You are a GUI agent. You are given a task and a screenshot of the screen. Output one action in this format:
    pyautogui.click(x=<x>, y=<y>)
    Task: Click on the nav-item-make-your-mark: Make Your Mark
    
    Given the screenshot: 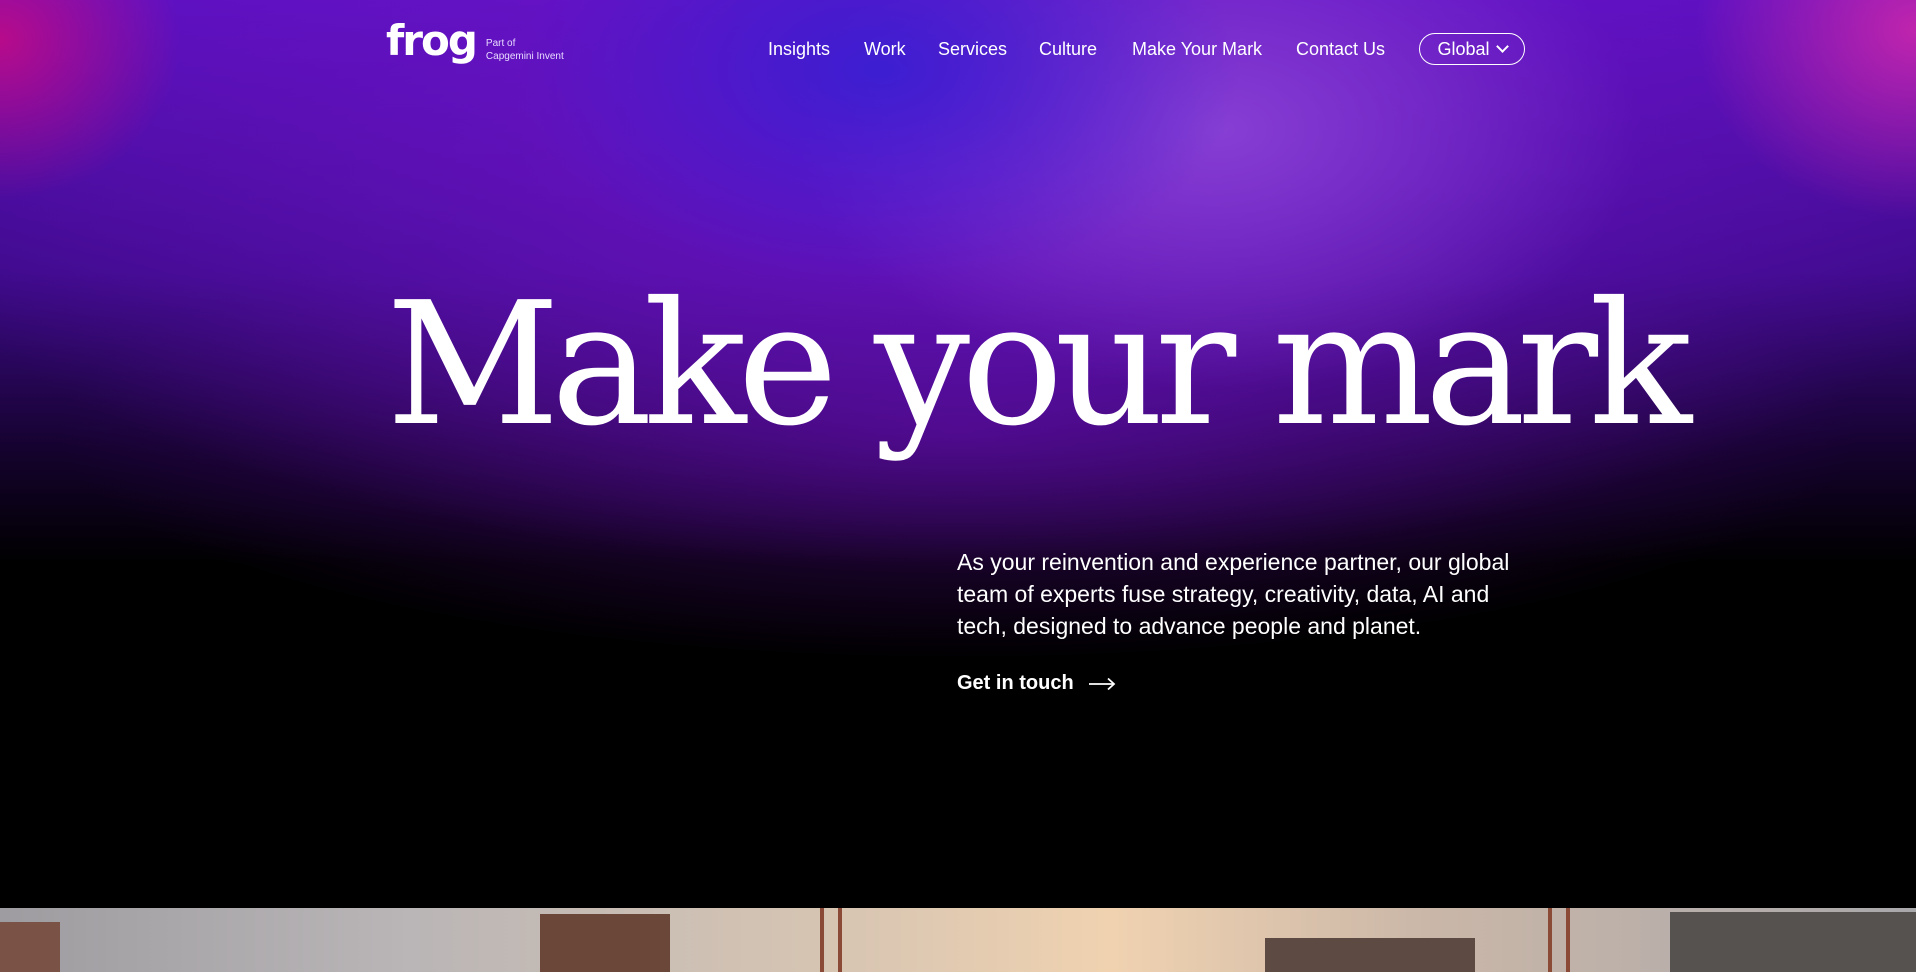 What is the action you would take?
    pyautogui.click(x=1197, y=49)
    